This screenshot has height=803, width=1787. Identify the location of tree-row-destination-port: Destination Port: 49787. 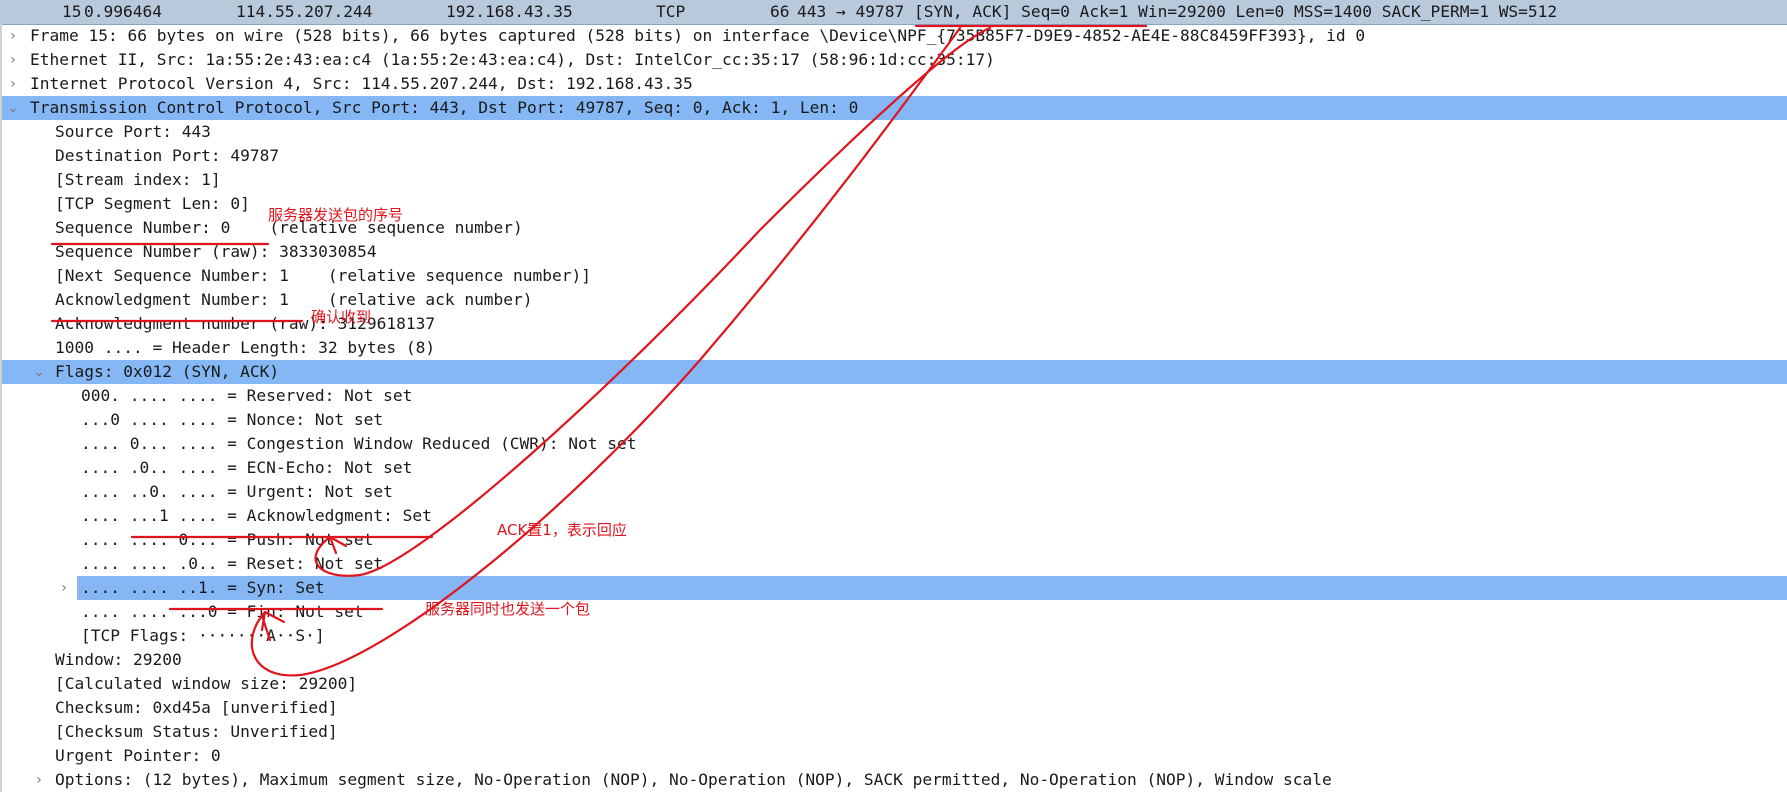
(894, 156).